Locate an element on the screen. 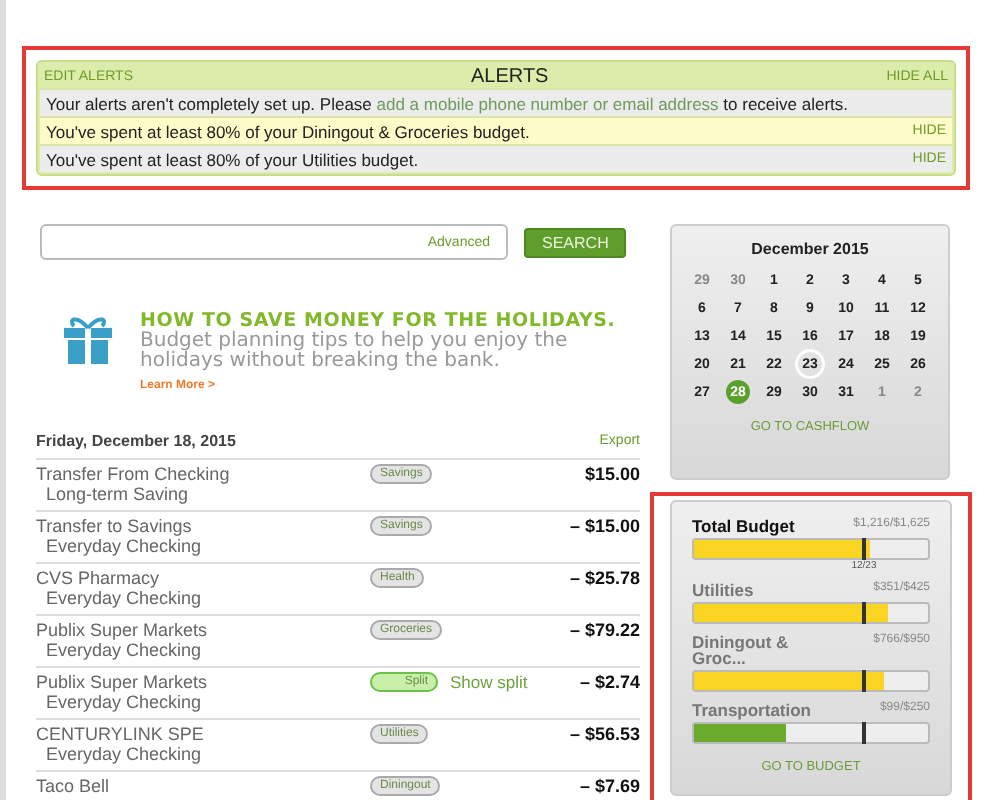 The height and width of the screenshot is (800, 1000). budget-name: Utilities is located at coordinates (724, 590).